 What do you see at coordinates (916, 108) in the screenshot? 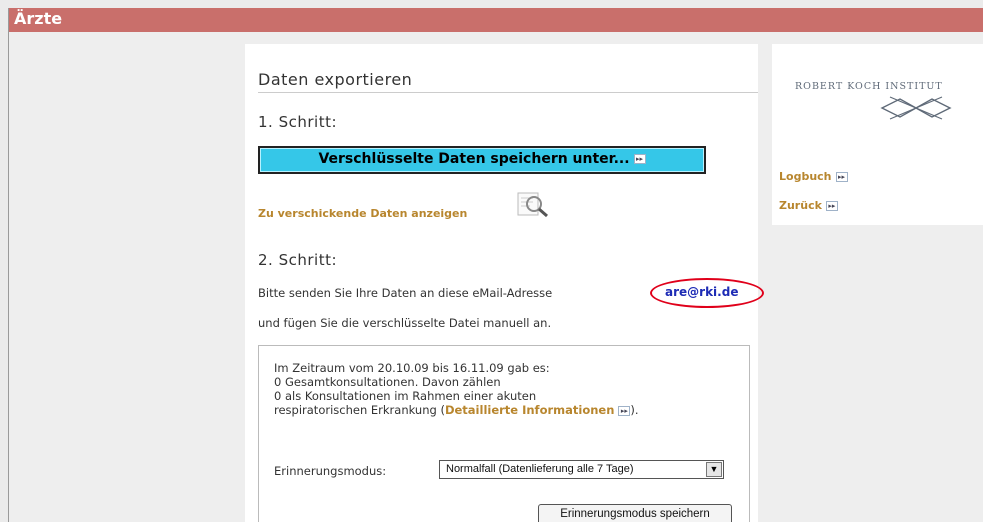
I see `rki-logo-icon` at bounding box center [916, 108].